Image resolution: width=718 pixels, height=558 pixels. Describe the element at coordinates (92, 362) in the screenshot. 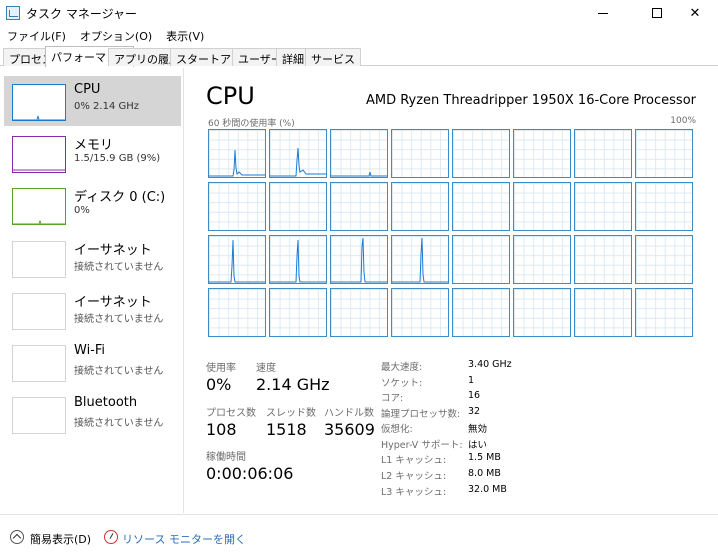

I see `sidebar-item-wifi: Wi-Fi 接続されていません` at that location.